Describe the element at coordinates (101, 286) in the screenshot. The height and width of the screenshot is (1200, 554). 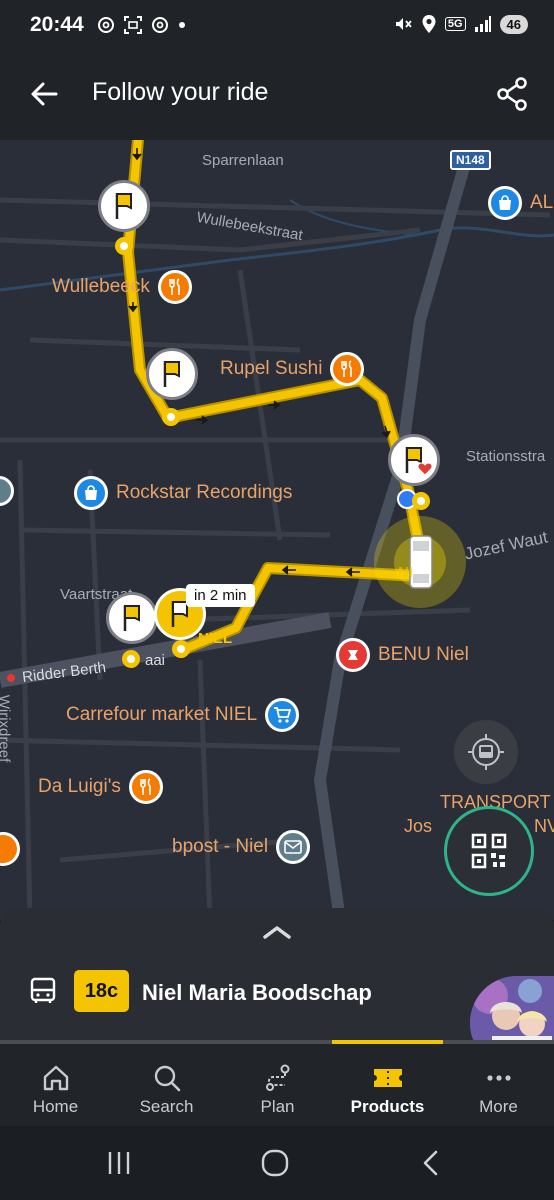
I see `poi-label: Wullebeeck` at that location.